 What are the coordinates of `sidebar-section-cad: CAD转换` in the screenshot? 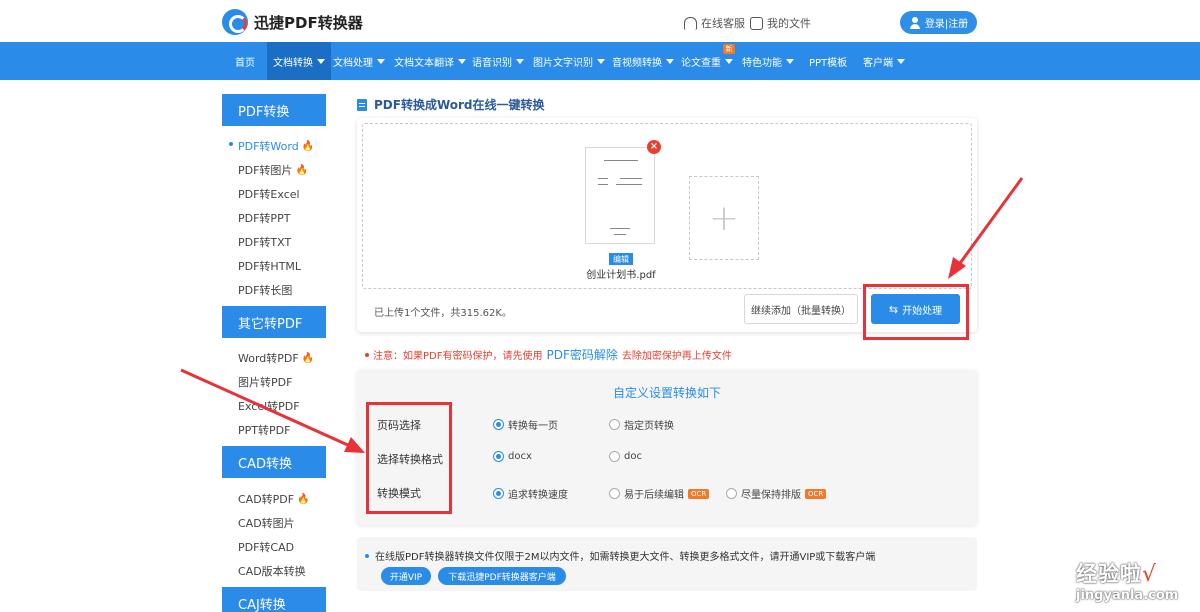 It's located at (274, 462).